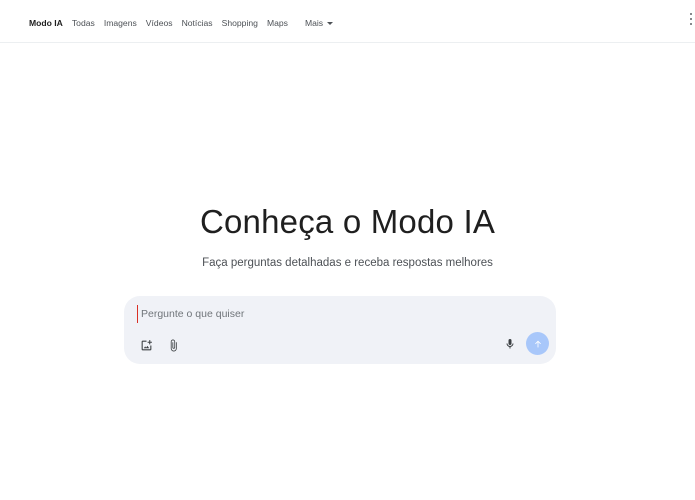 The height and width of the screenshot is (500, 695). I want to click on microphone-icon, so click(510, 344).